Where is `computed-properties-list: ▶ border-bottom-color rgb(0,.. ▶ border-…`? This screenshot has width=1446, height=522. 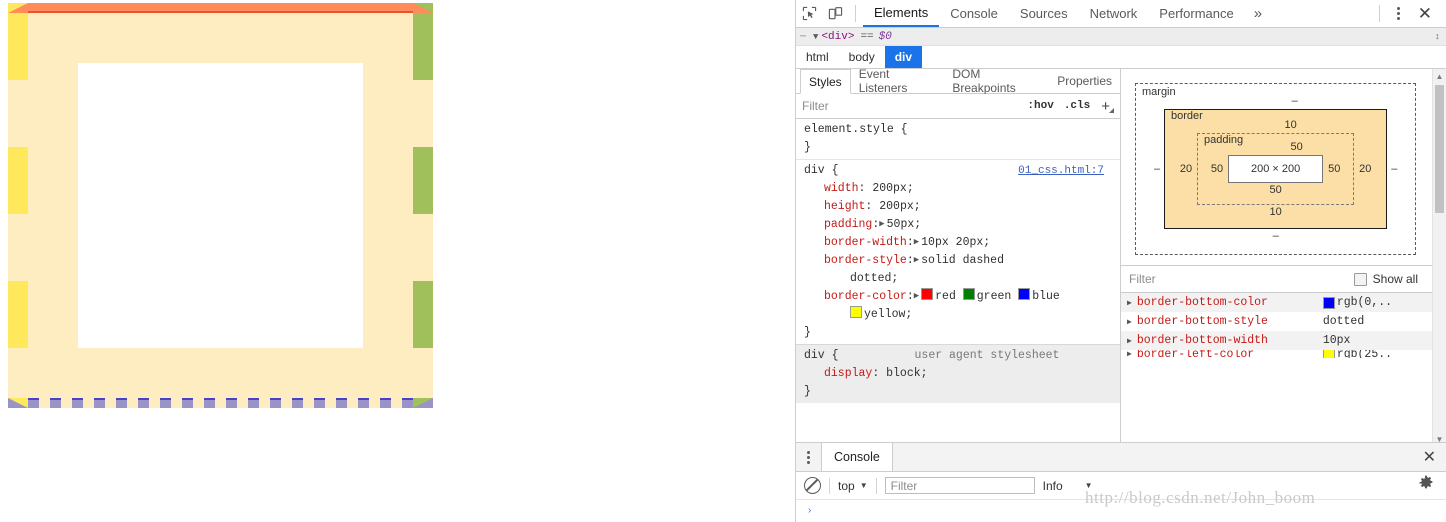 computed-properties-list: ▶ border-bottom-color rgb(0,.. ▶ border-… is located at coordinates (1283, 369).